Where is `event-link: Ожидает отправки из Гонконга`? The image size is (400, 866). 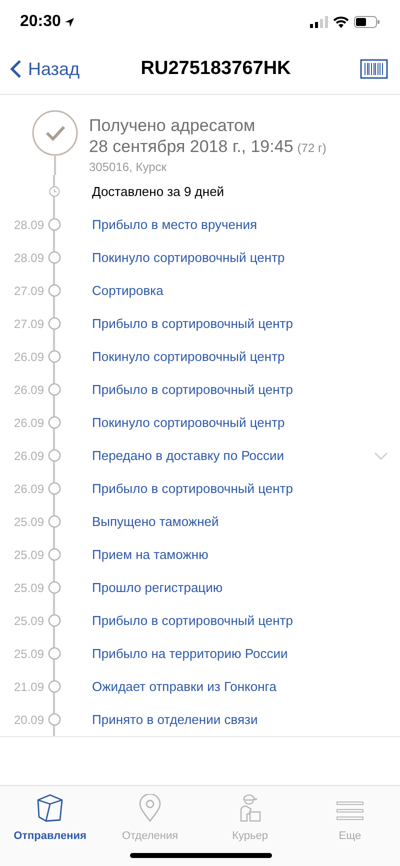
event-link: Ожидает отправки из Гонконга is located at coordinates (184, 686).